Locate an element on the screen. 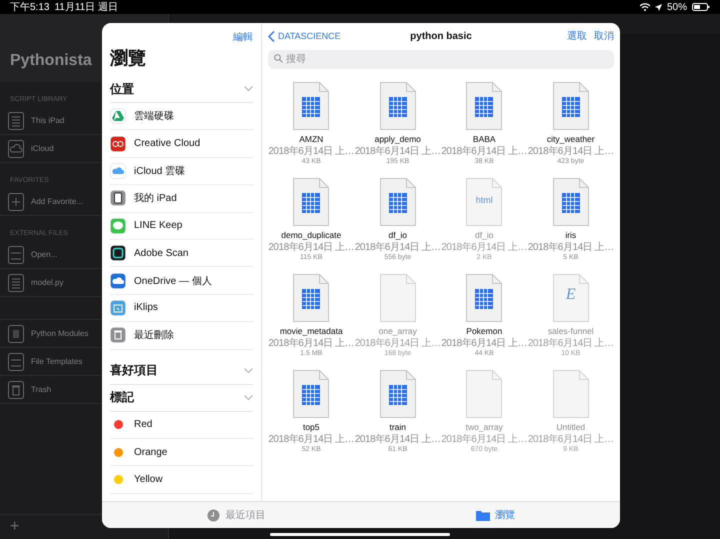  location-item: 雲端硬碟 is located at coordinates (181, 116).